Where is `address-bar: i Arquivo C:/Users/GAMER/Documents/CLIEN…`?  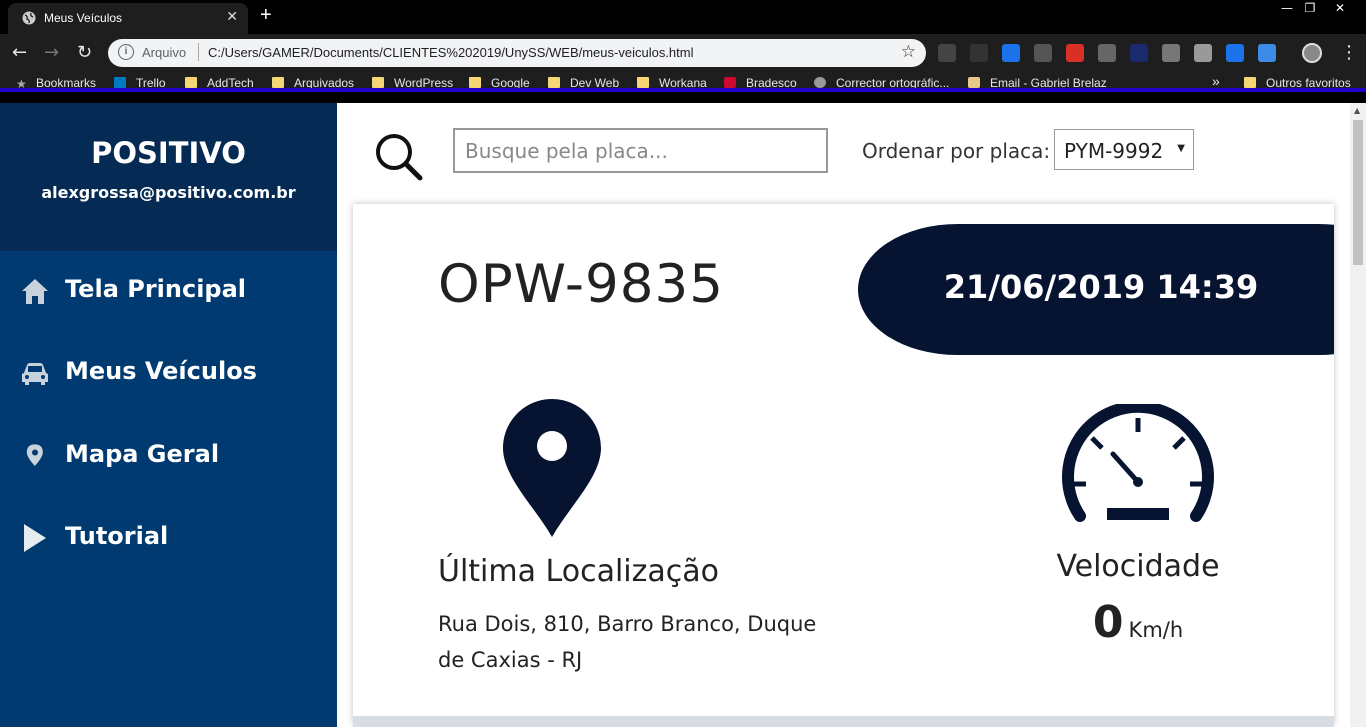
address-bar: i Arquivo C:/Users/GAMER/Documents/CLIEN… is located at coordinates (517, 53).